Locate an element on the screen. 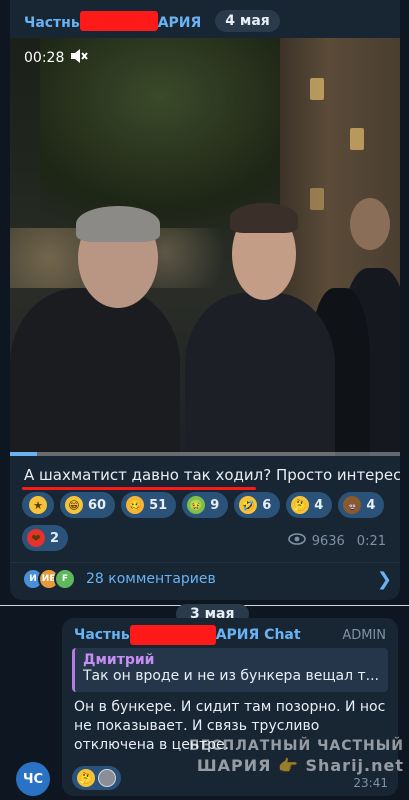 The width and height of the screenshot is (409, 800). reaction-chip: 🤢 9 is located at coordinates (205, 505).